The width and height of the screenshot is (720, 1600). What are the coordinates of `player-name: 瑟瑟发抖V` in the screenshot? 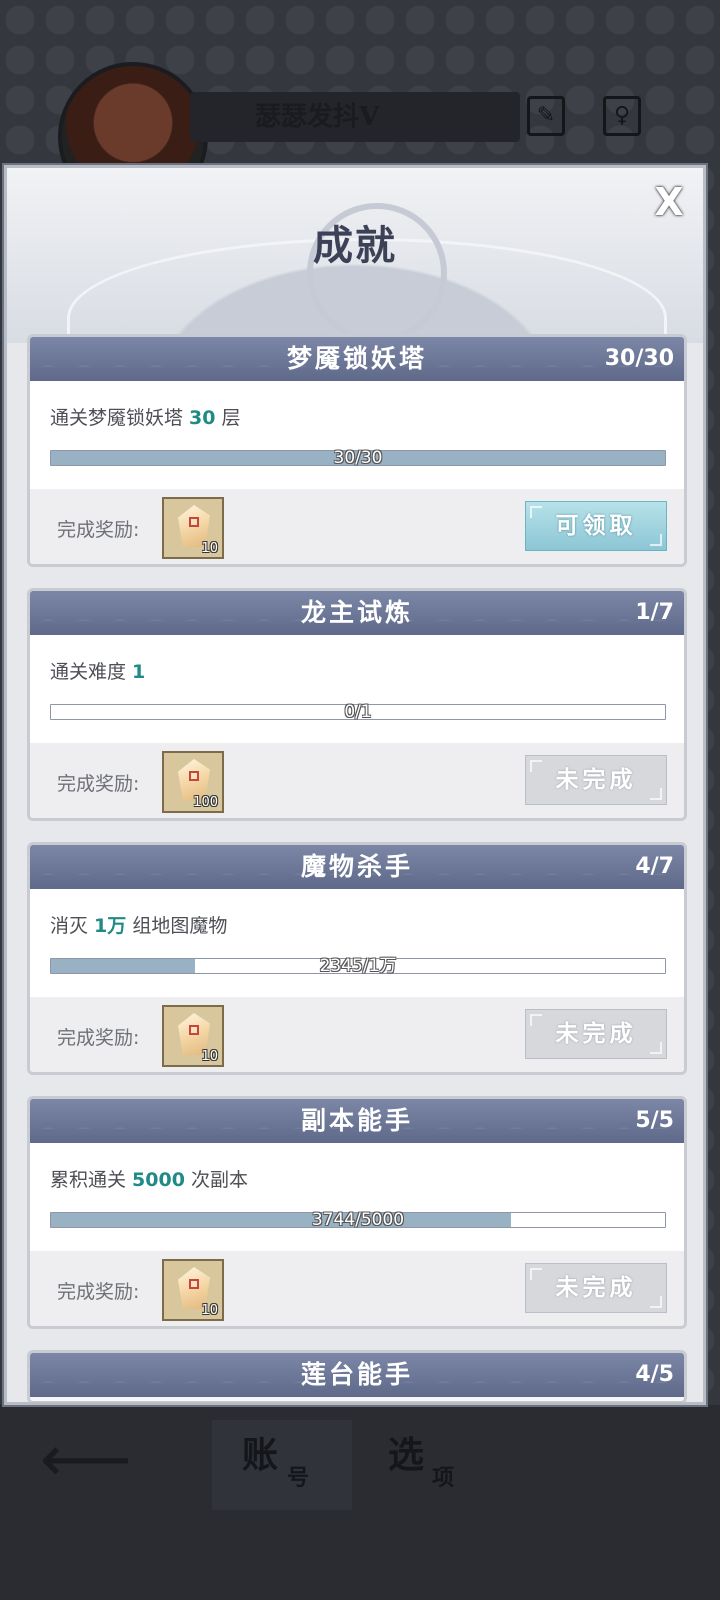 It's located at (317, 117).